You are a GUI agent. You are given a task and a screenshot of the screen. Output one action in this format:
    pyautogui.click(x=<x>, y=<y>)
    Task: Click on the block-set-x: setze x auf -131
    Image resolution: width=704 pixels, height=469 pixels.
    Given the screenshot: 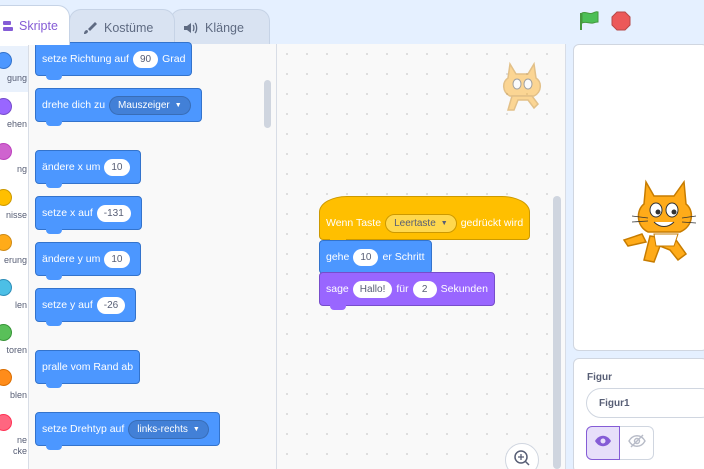 What is the action you would take?
    pyautogui.click(x=88, y=215)
    